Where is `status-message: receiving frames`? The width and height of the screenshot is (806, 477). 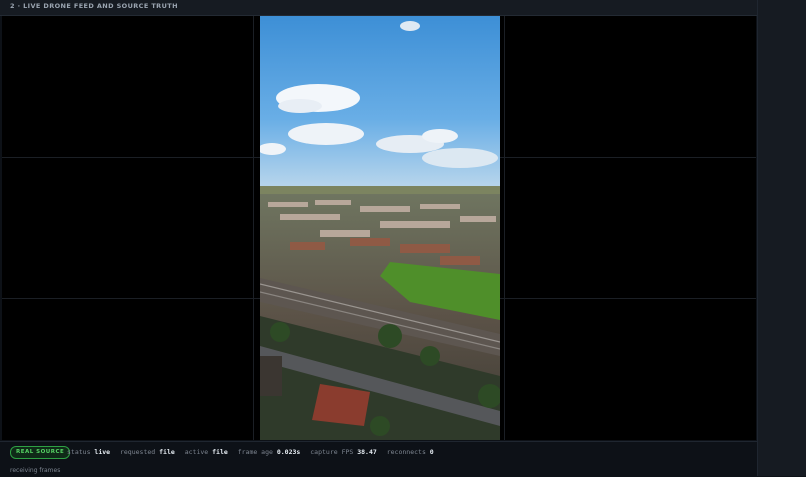 status-message: receiving frames is located at coordinates (35, 470).